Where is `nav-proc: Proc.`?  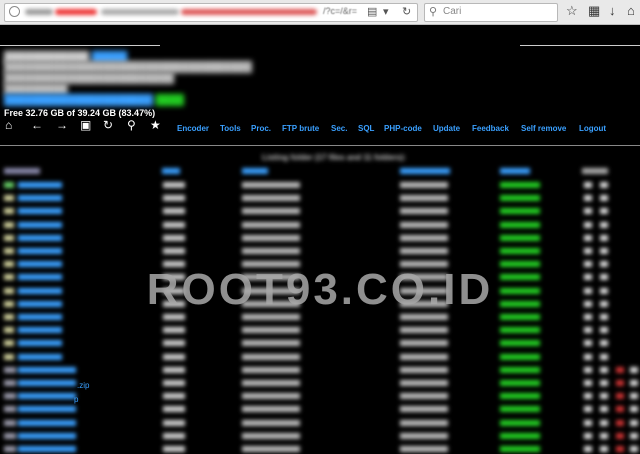
nav-proc: Proc. is located at coordinates (261, 128).